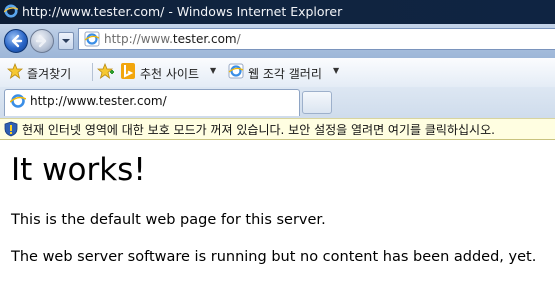 The height and width of the screenshot is (281, 555). Describe the element at coordinates (92, 72) in the screenshot. I see `toolbar-divider` at that location.